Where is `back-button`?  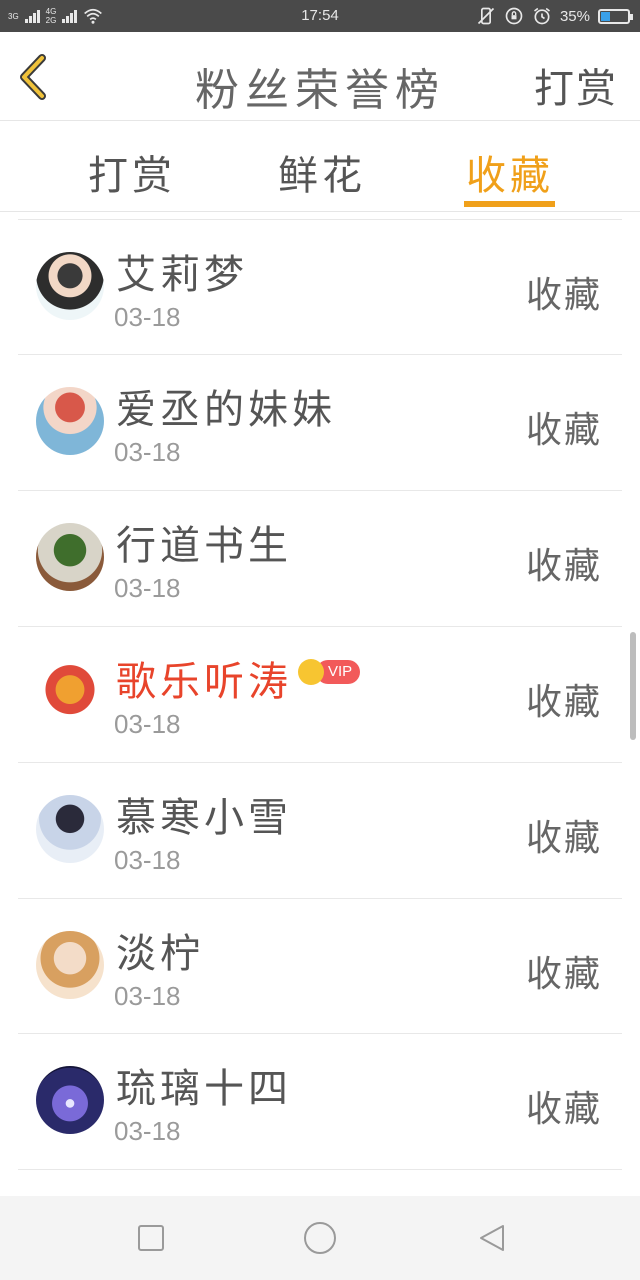 back-button is located at coordinates (492, 1238).